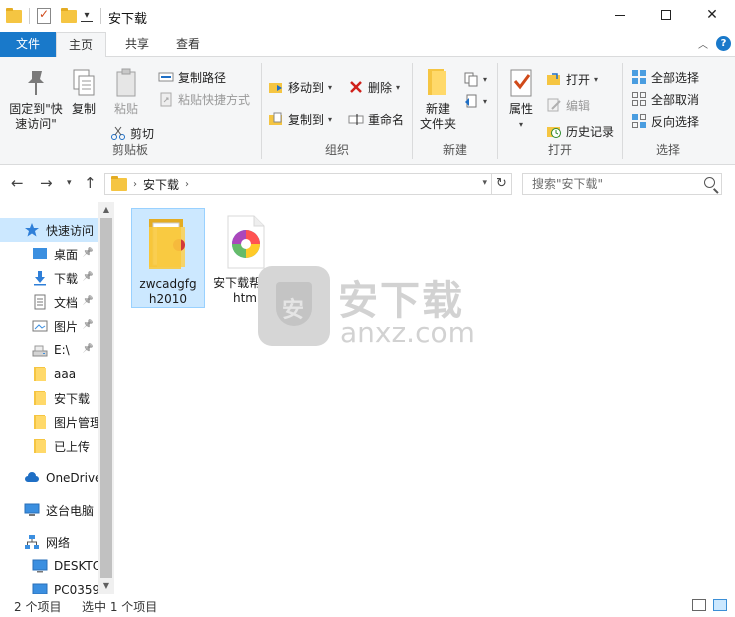  What do you see at coordinates (188, 44) in the screenshot?
I see `tab-view: 查看` at bounding box center [188, 44].